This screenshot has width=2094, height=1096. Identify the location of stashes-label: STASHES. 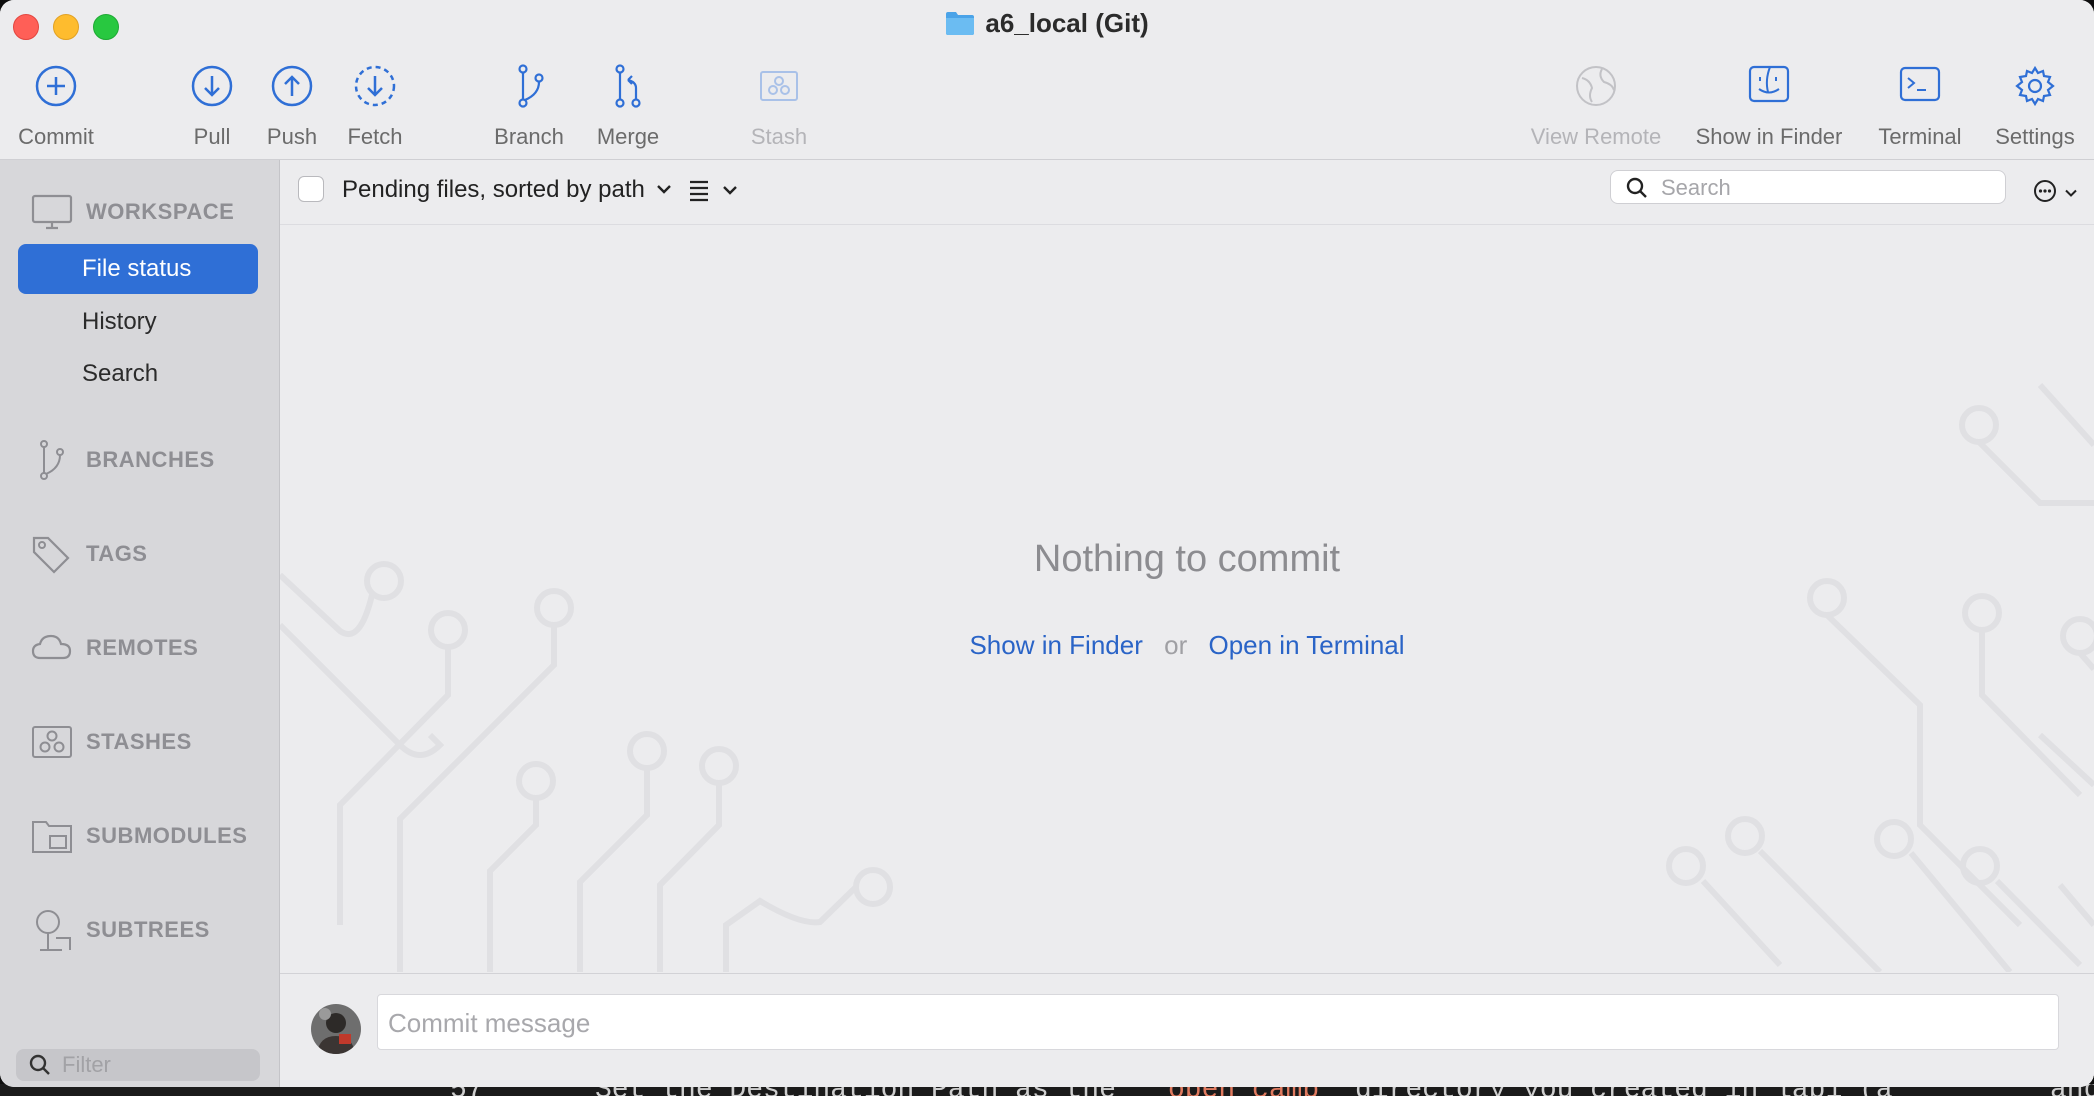
(139, 741).